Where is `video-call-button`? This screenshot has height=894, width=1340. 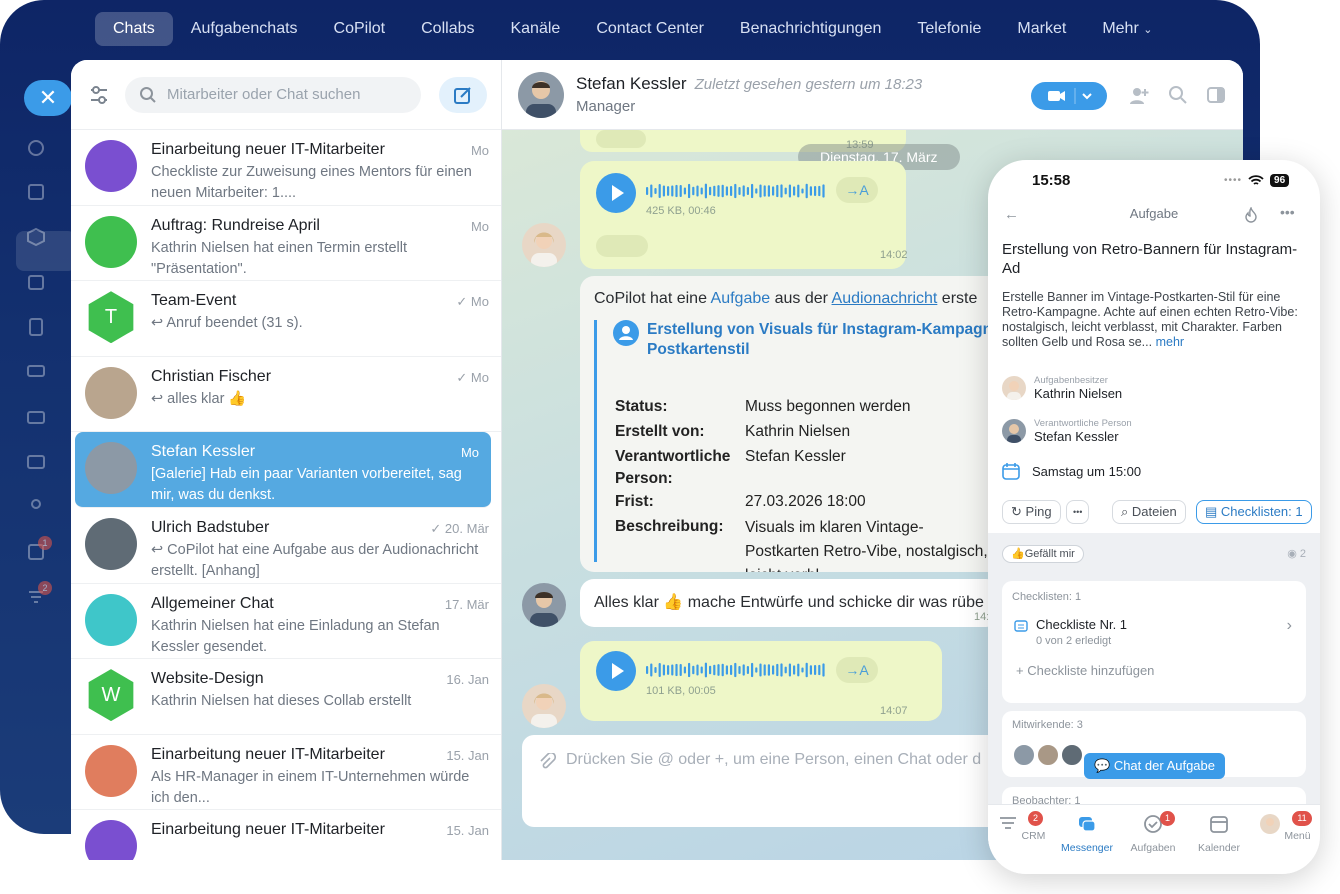 video-call-button is located at coordinates (1069, 96).